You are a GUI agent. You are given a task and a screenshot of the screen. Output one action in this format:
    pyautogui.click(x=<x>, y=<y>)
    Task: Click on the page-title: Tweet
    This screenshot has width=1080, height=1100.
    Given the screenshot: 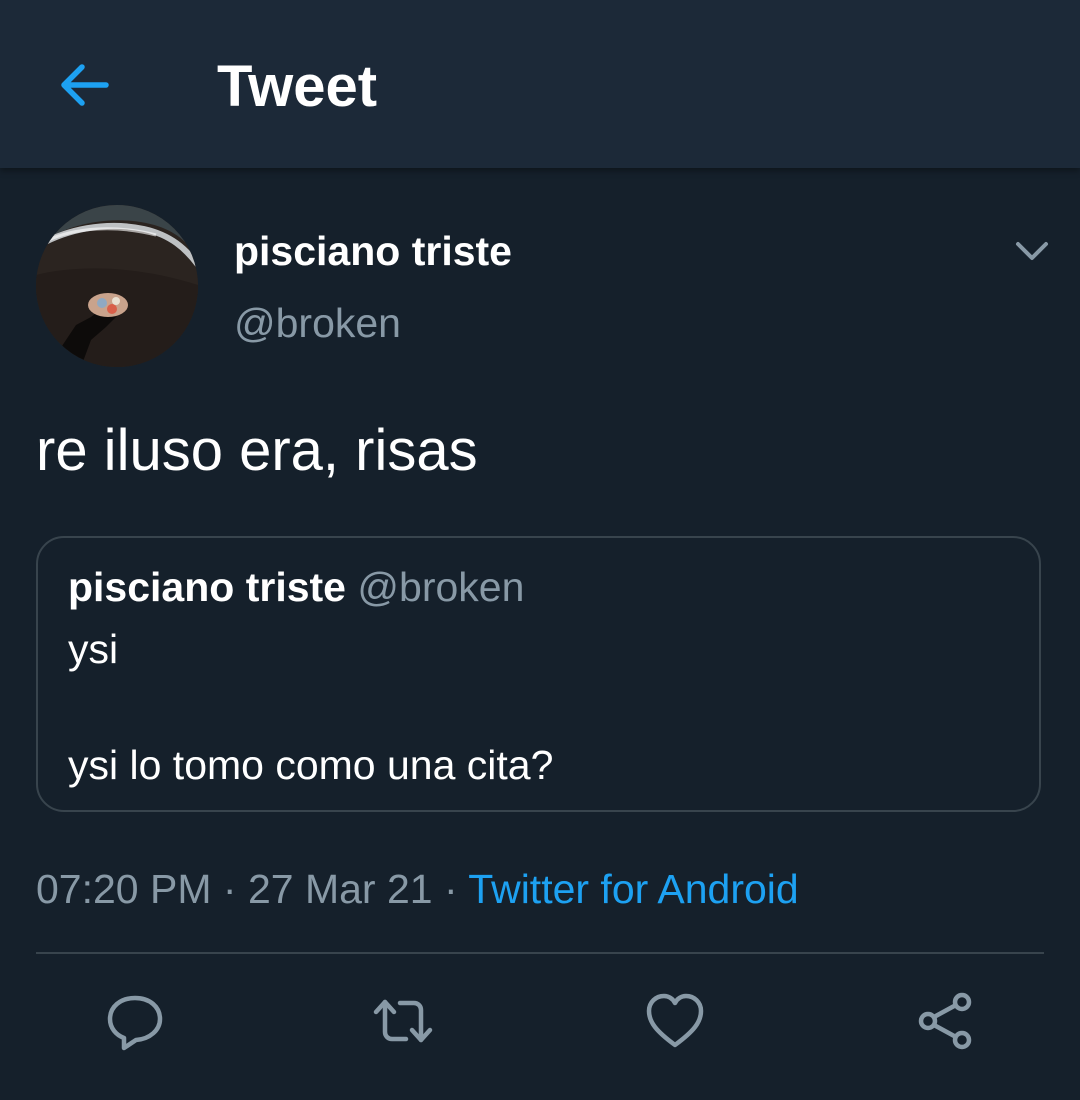 What is the action you would take?
    pyautogui.click(x=297, y=86)
    